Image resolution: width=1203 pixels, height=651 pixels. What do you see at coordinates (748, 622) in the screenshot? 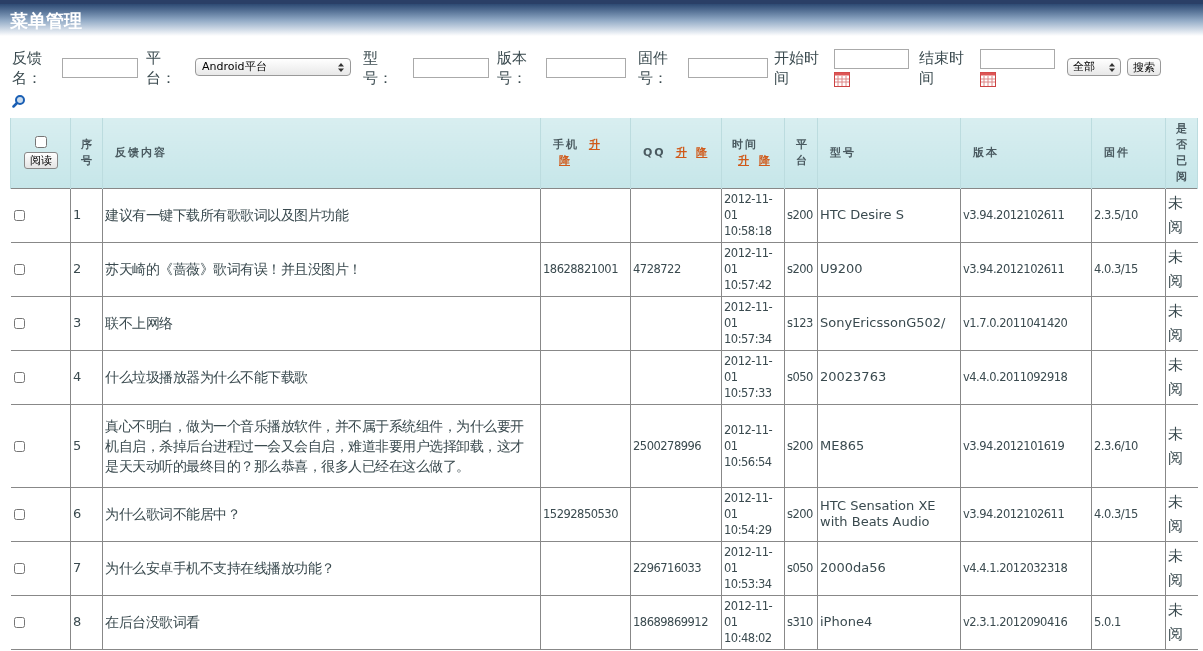
I see `timestamp: 2012-11-01 10:48:02` at bounding box center [748, 622].